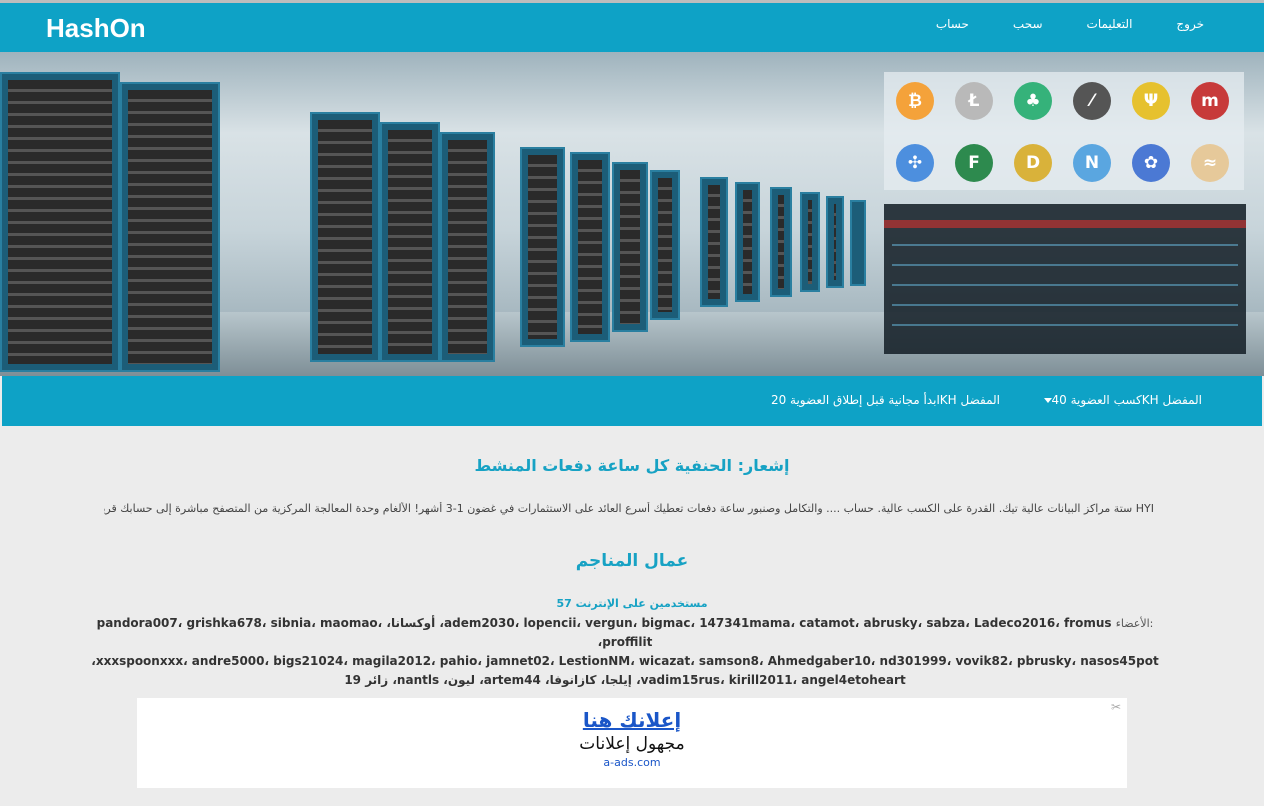  I want to click on membership-dropdown: المفضل KHكسب العضوية 40, so click(1120, 400).